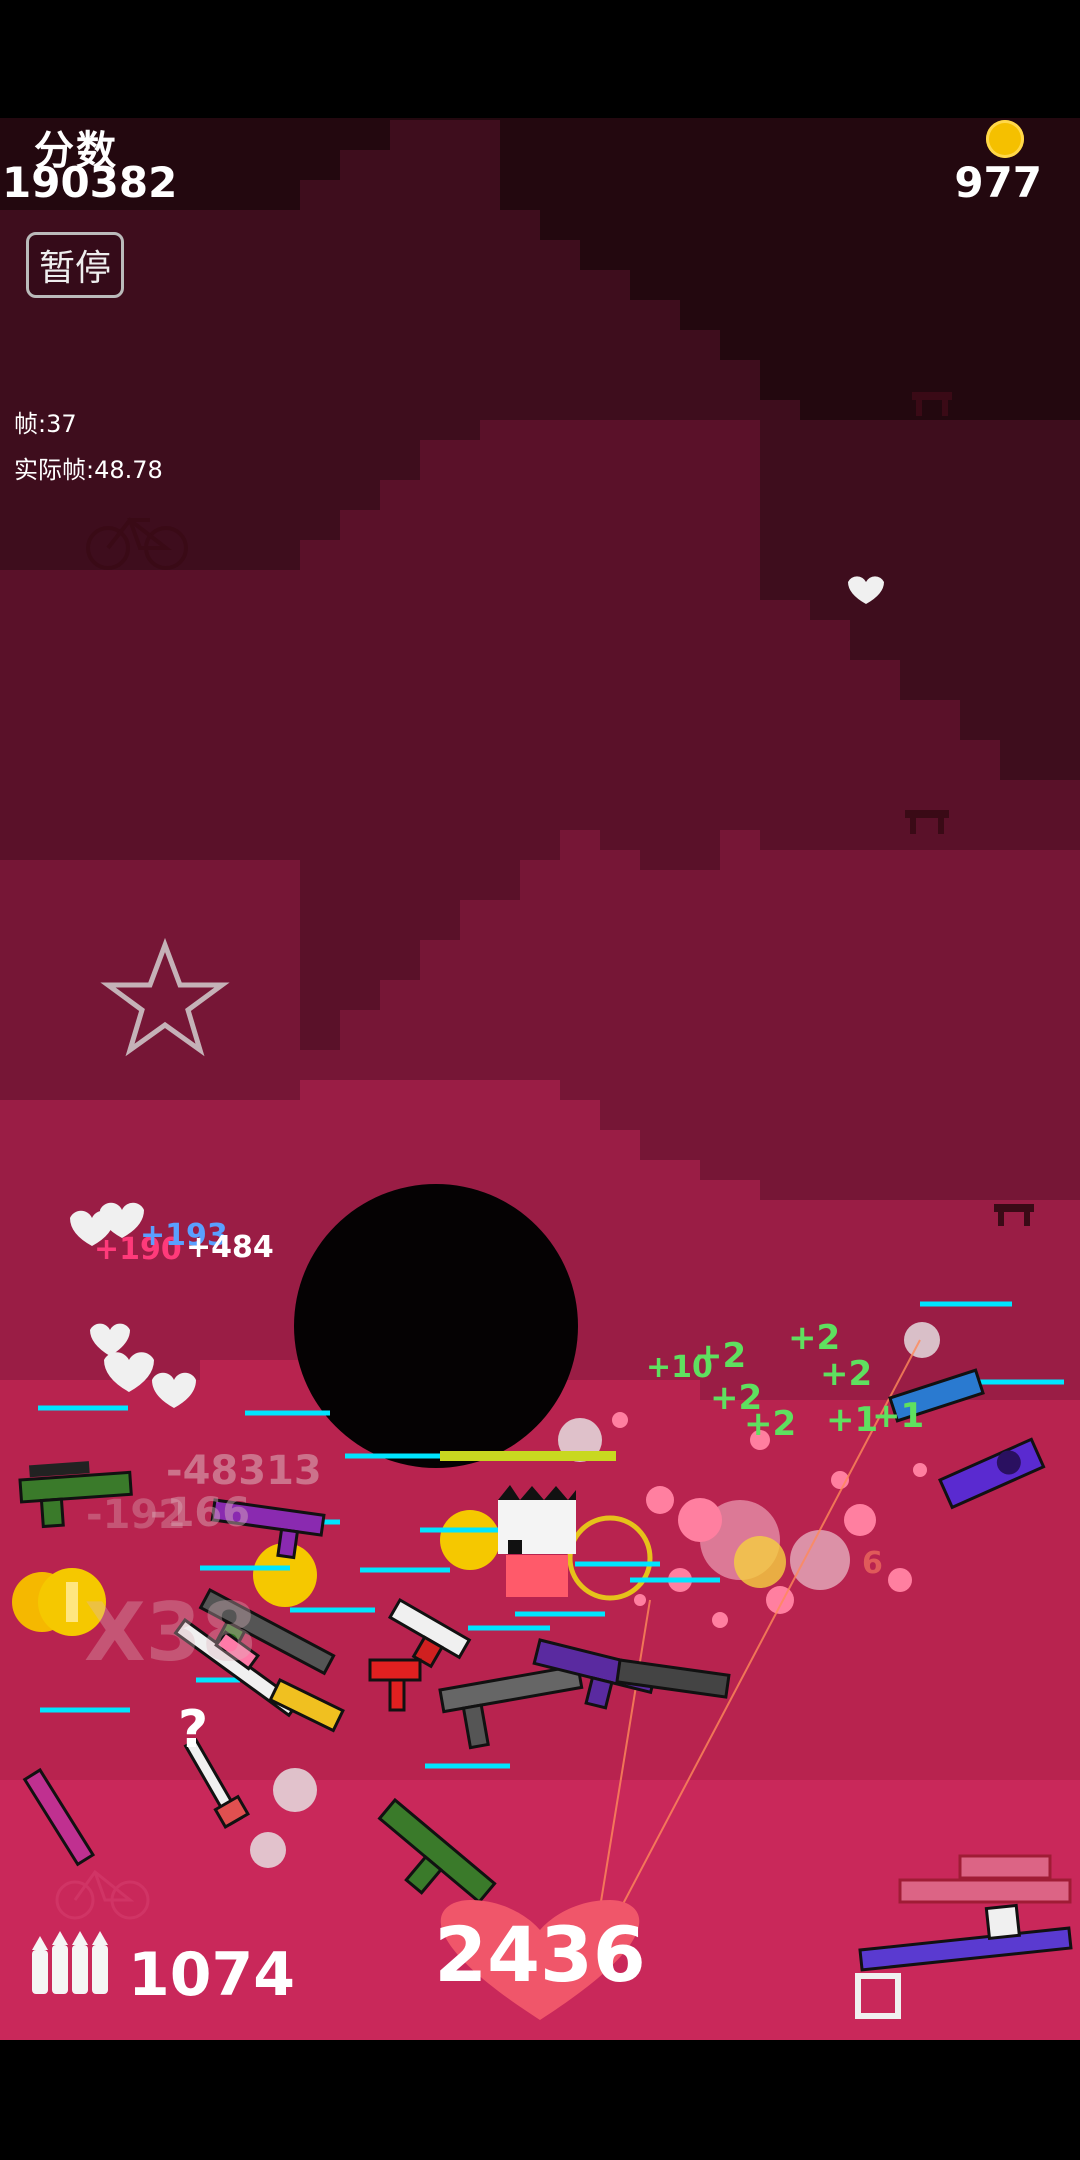 The height and width of the screenshot is (2160, 1080). Describe the element at coordinates (171, 1632) in the screenshot. I see `combo-multiplier: X38` at that location.